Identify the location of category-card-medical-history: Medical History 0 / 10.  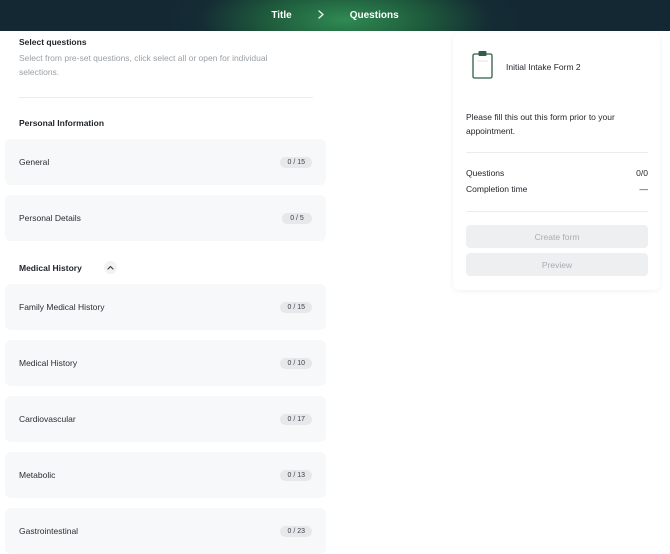
(165, 363).